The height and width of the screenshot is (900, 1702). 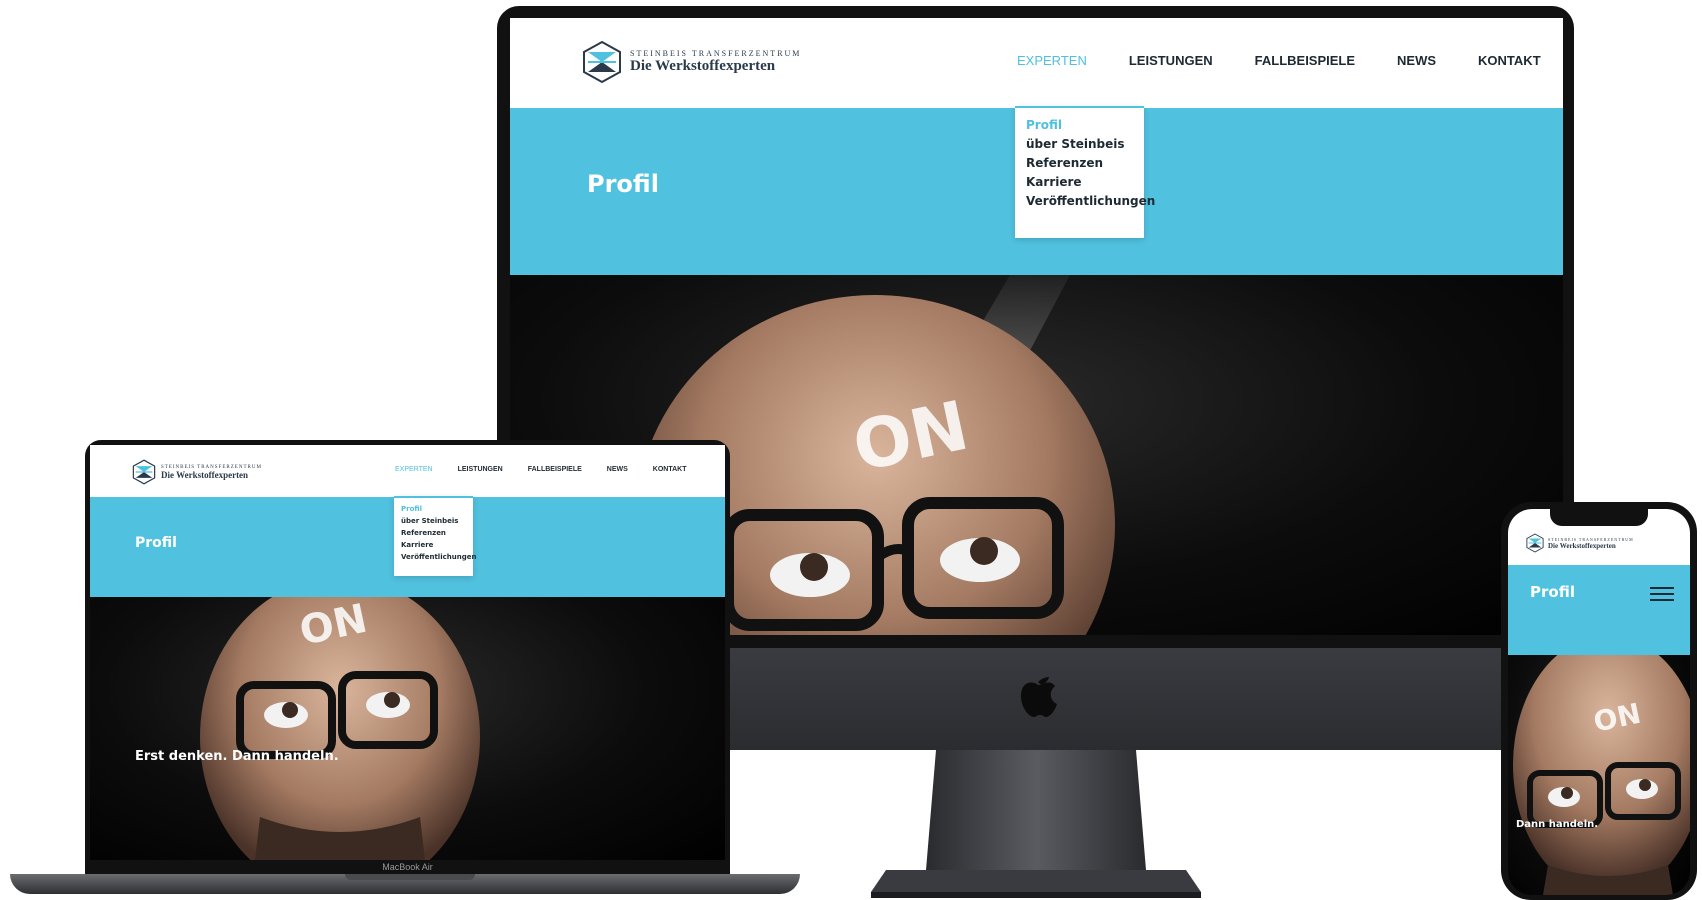 What do you see at coordinates (716, 53) in the screenshot?
I see `logo-subtitle: Steinbeis Transferzentrum` at bounding box center [716, 53].